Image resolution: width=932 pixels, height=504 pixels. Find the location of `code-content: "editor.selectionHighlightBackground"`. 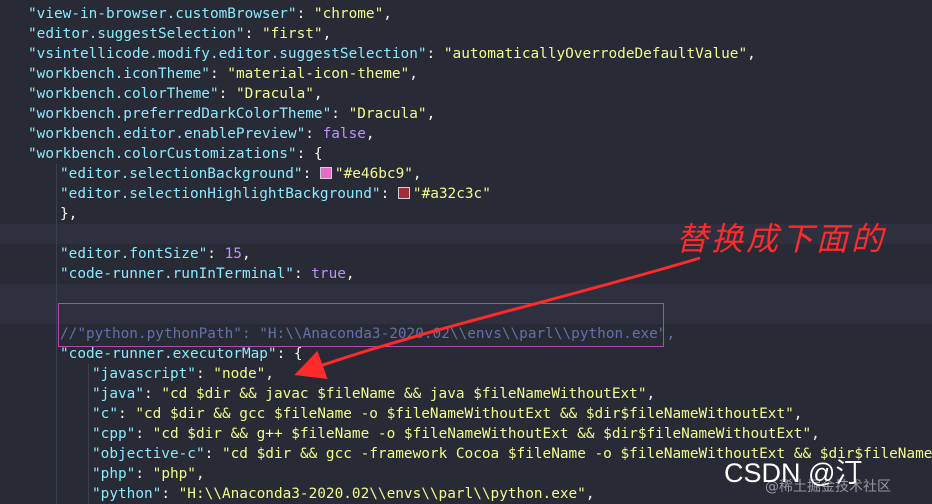

code-content: "editor.selectionHighlightBackground" is located at coordinates (275, 194).